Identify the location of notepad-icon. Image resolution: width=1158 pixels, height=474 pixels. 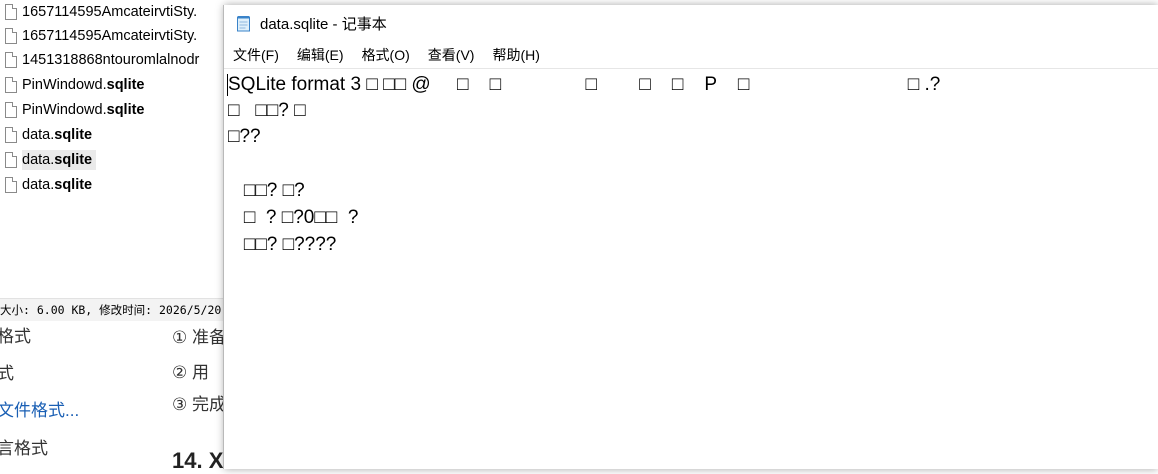
(243, 24).